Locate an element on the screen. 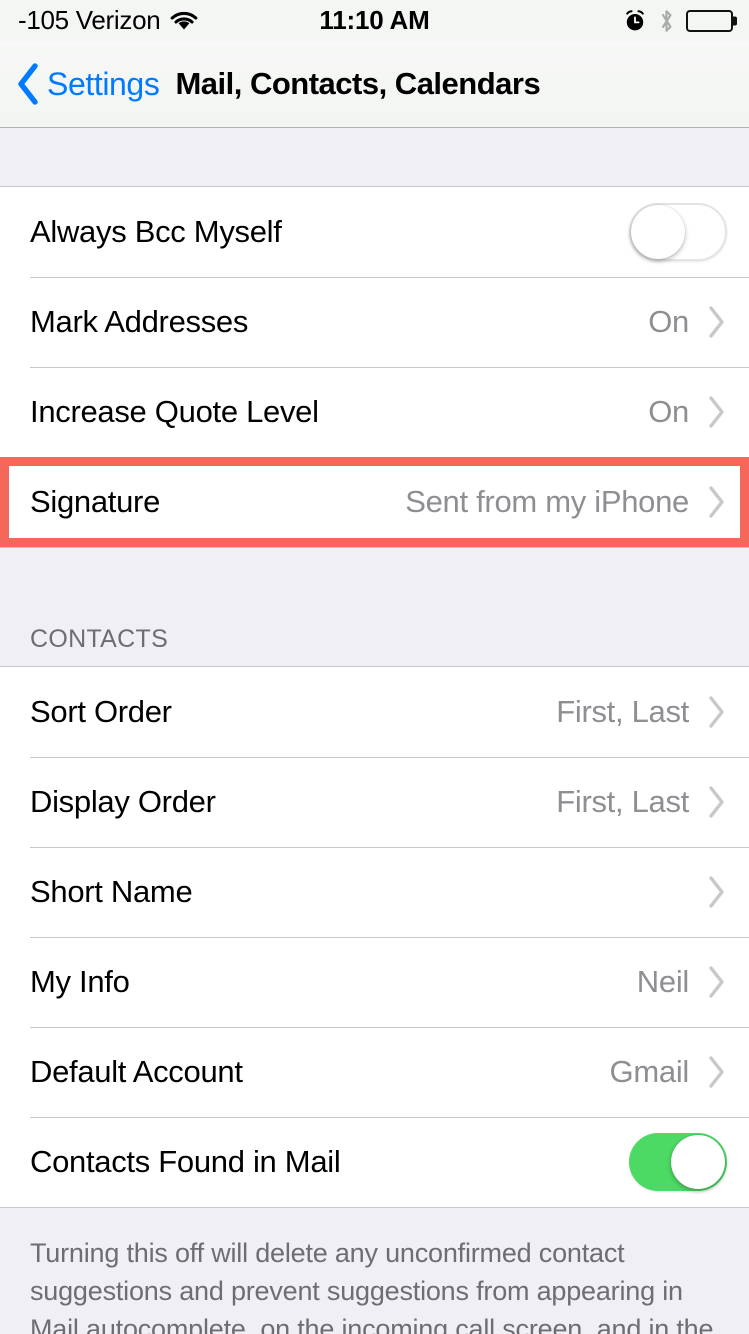  settings-row-contacts-found-in-mail: Contacts Found in Mail is located at coordinates (374, 1162).